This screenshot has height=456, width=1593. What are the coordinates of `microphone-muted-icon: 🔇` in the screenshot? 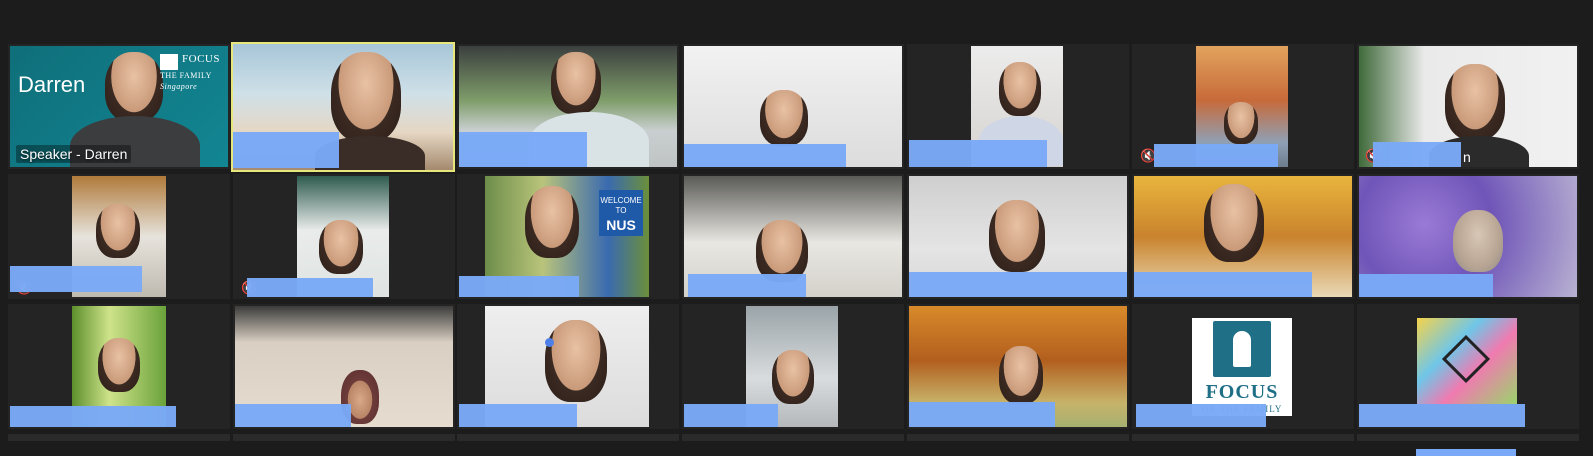 It's located at (1148, 155).